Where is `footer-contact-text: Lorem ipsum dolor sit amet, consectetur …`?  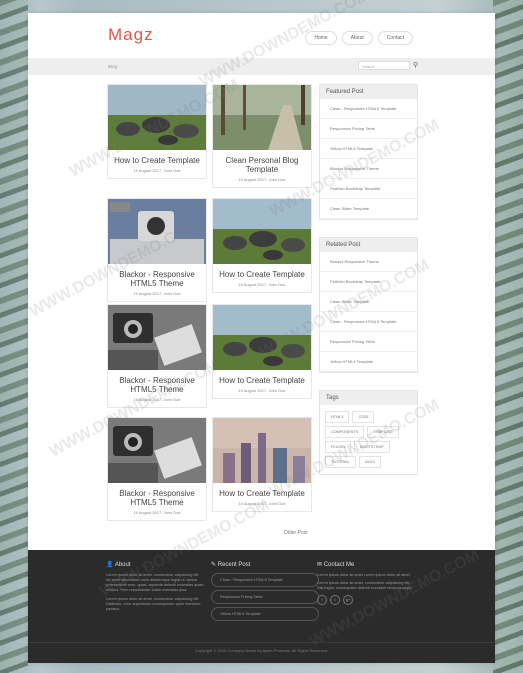 footer-contact-text: Lorem ipsum dolor sit amet, consectetur … is located at coordinates (365, 585).